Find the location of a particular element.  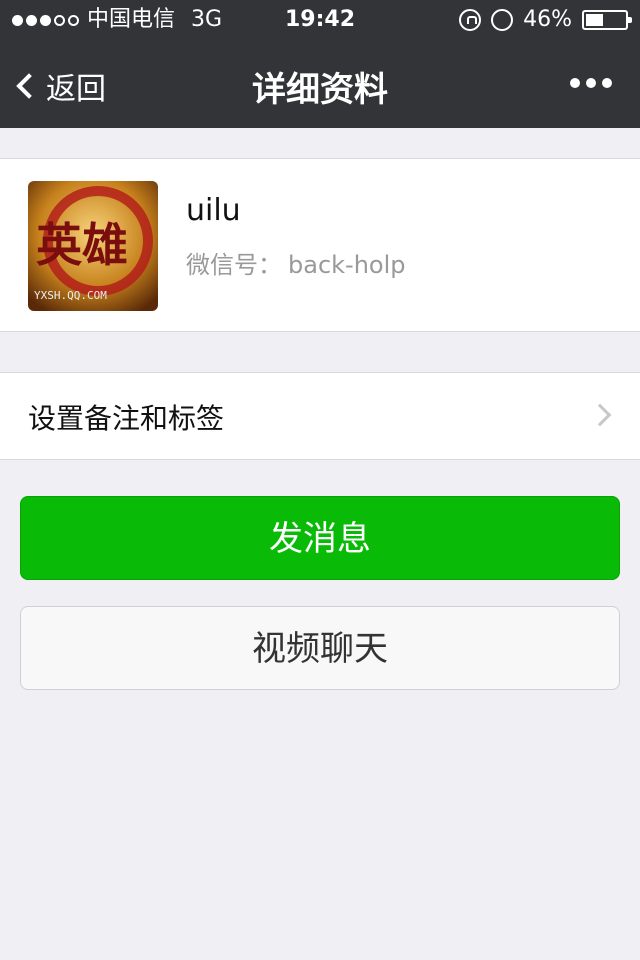

nav-bar: 返回 详细资料 is located at coordinates (320, 84).